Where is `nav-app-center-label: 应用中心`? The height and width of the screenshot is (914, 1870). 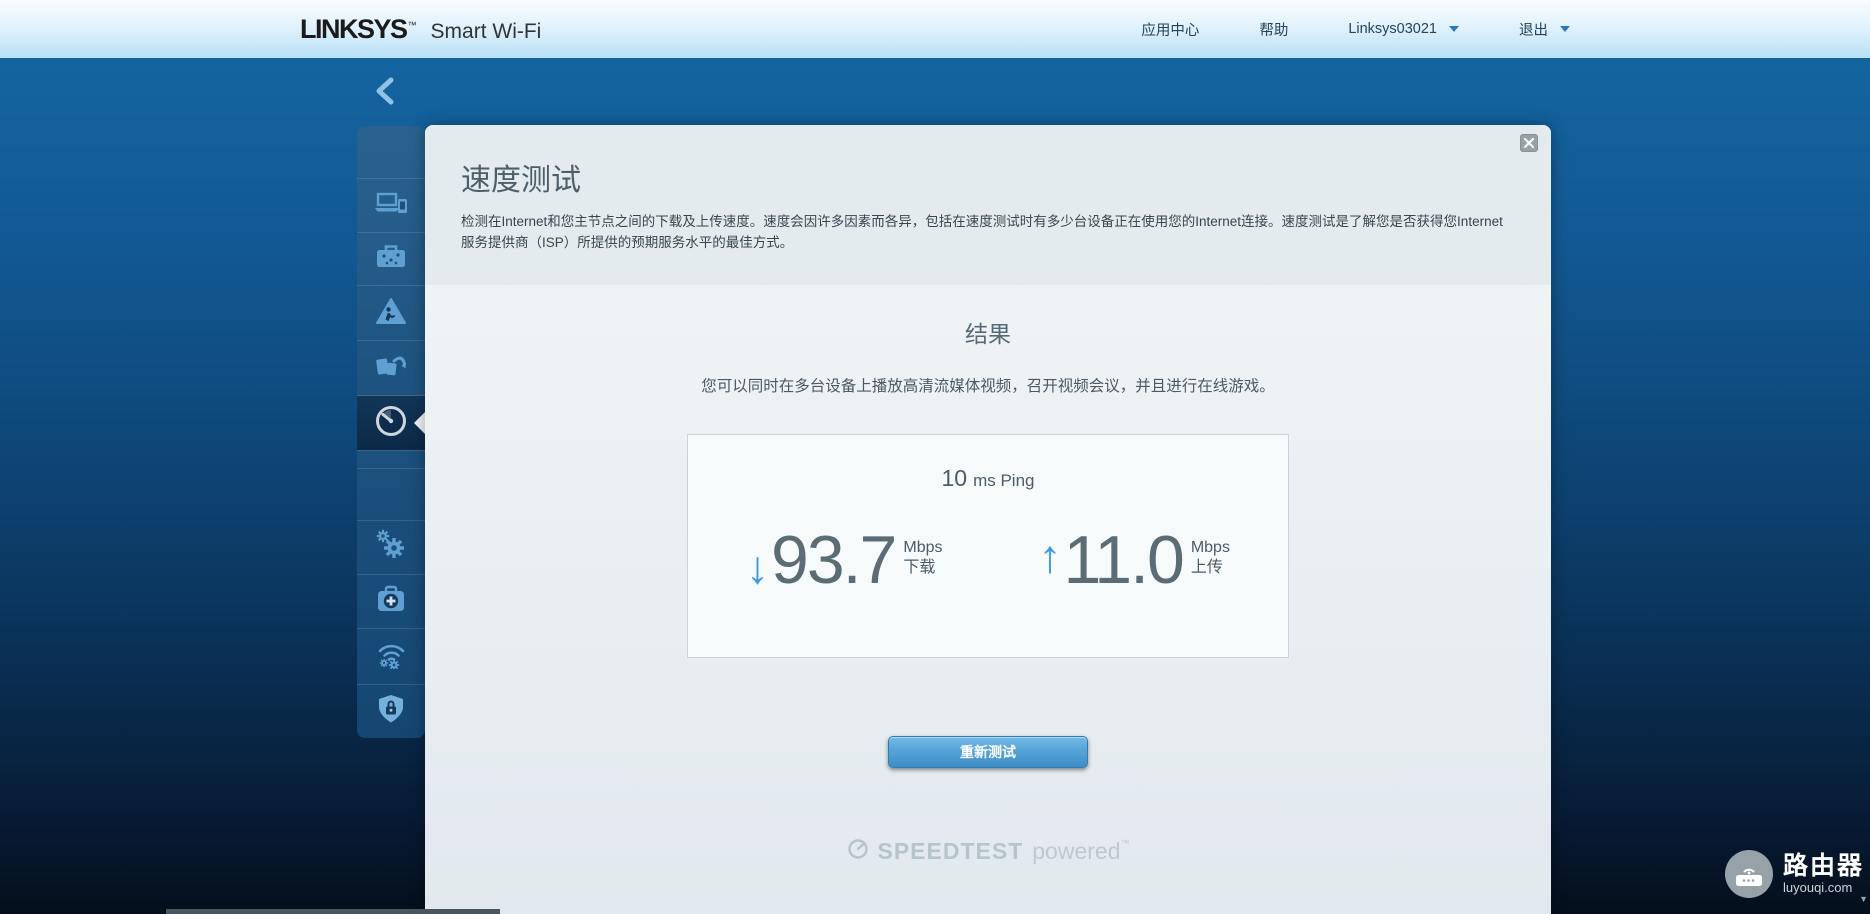
nav-app-center-label: 应用中心 is located at coordinates (1170, 30).